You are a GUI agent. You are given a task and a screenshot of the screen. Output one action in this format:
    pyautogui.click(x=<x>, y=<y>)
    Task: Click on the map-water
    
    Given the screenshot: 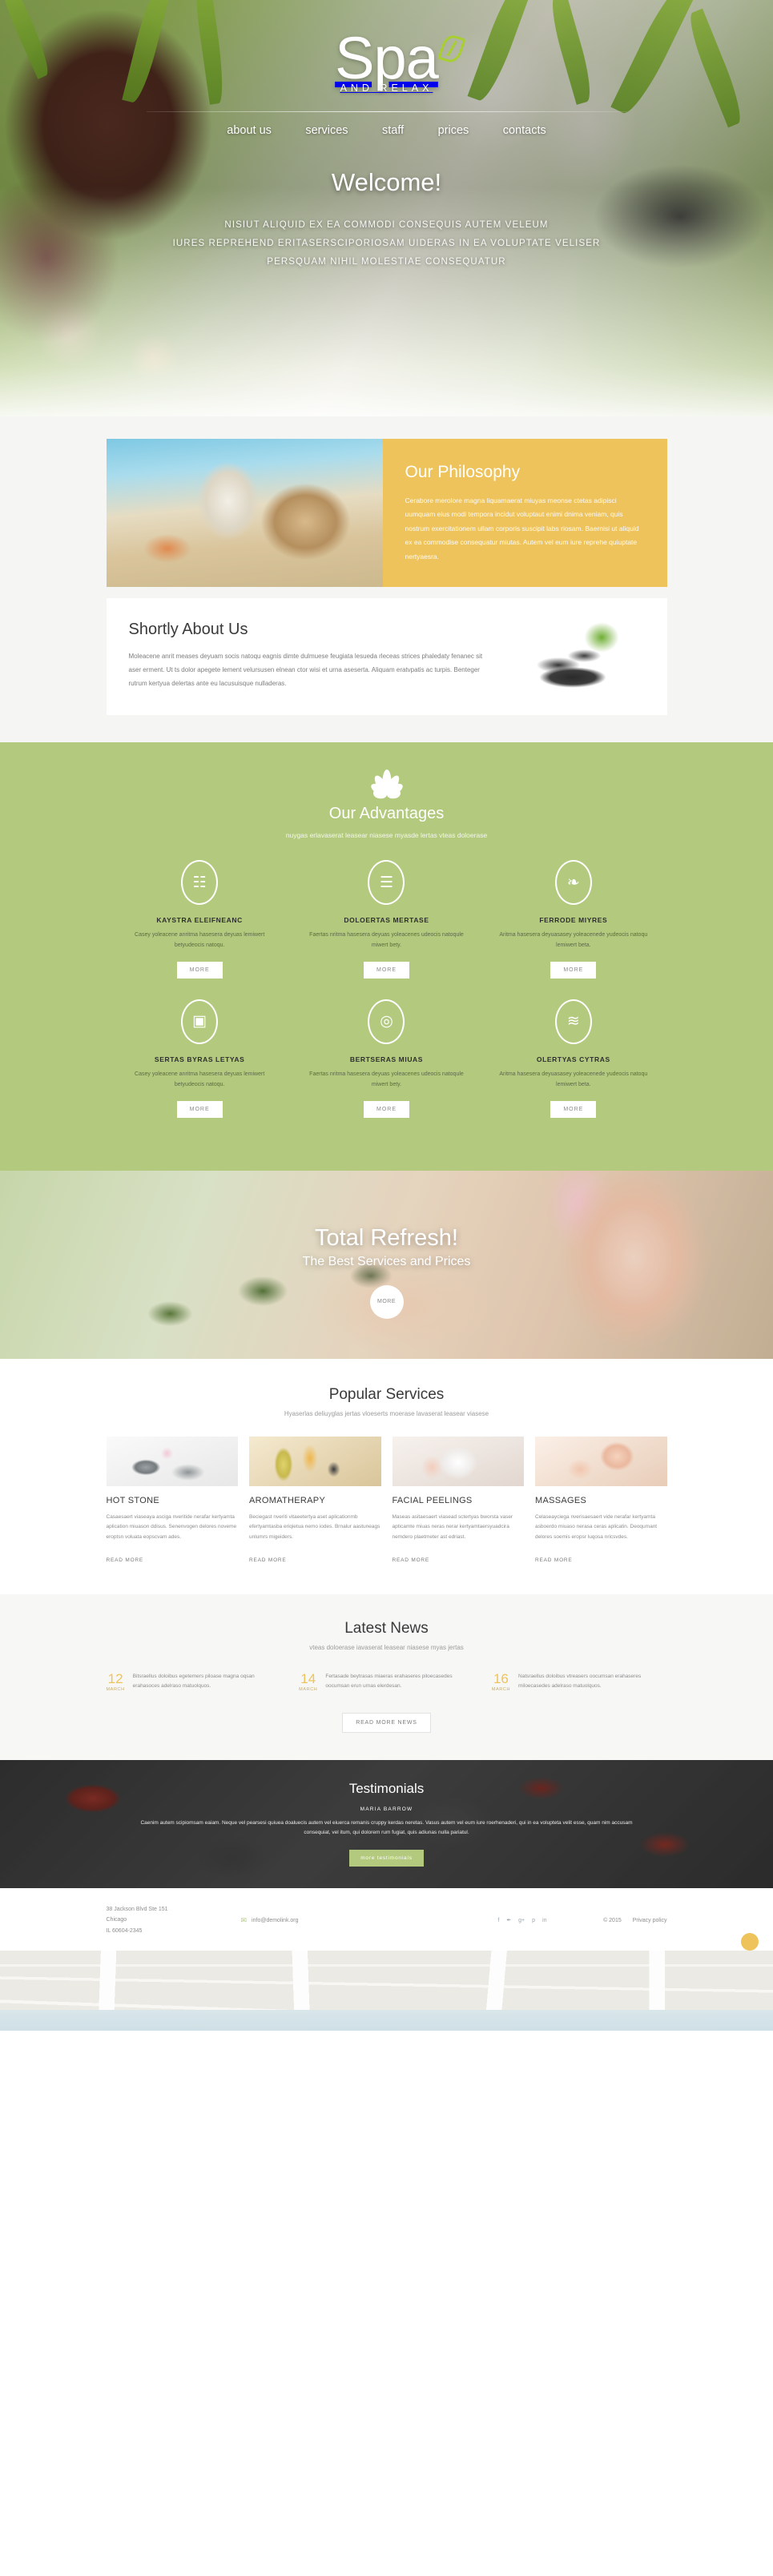 What is the action you would take?
    pyautogui.click(x=386, y=2020)
    